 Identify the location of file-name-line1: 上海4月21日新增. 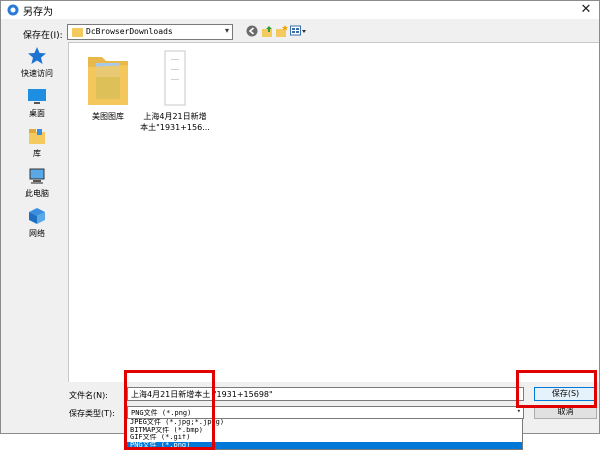
(175, 116).